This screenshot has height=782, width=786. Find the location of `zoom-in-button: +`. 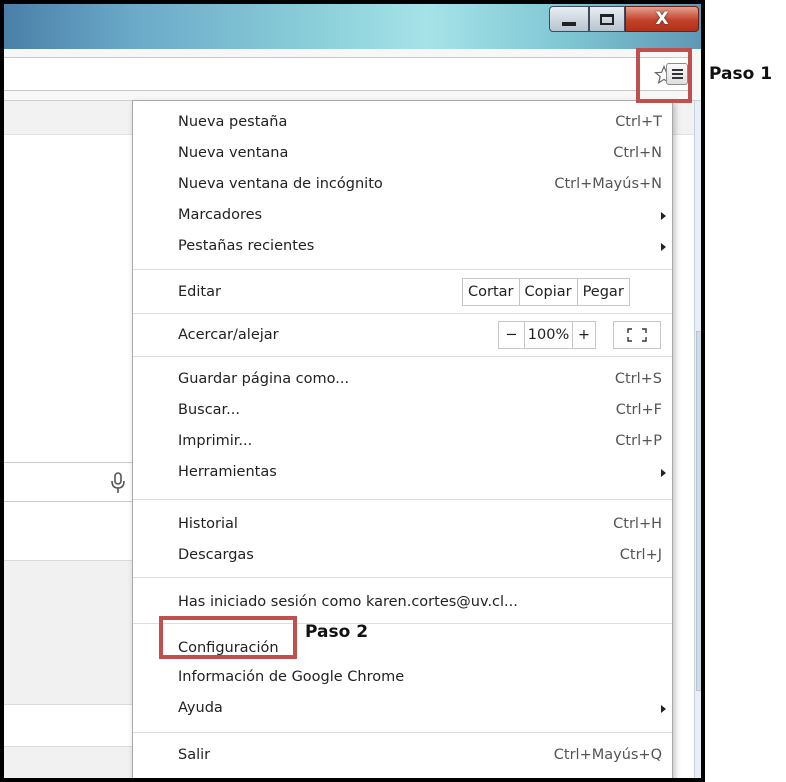

zoom-in-button: + is located at coordinates (584, 335).